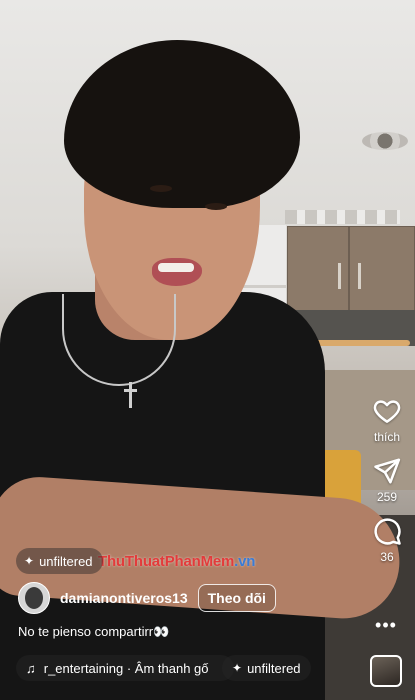 The image size is (415, 700). I want to click on topic-tag-bottom-label: unfiltered, so click(274, 668).